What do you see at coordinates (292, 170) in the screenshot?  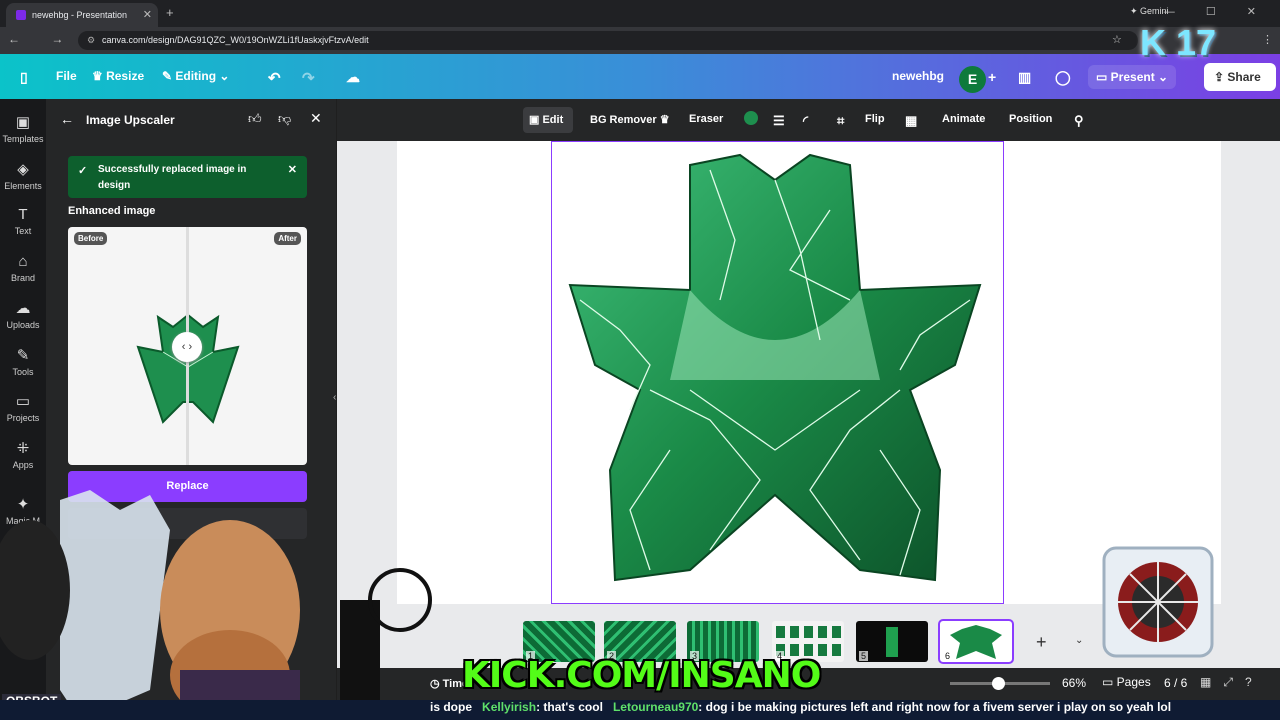 I see `dismiss-toast-icon: ✕` at bounding box center [292, 170].